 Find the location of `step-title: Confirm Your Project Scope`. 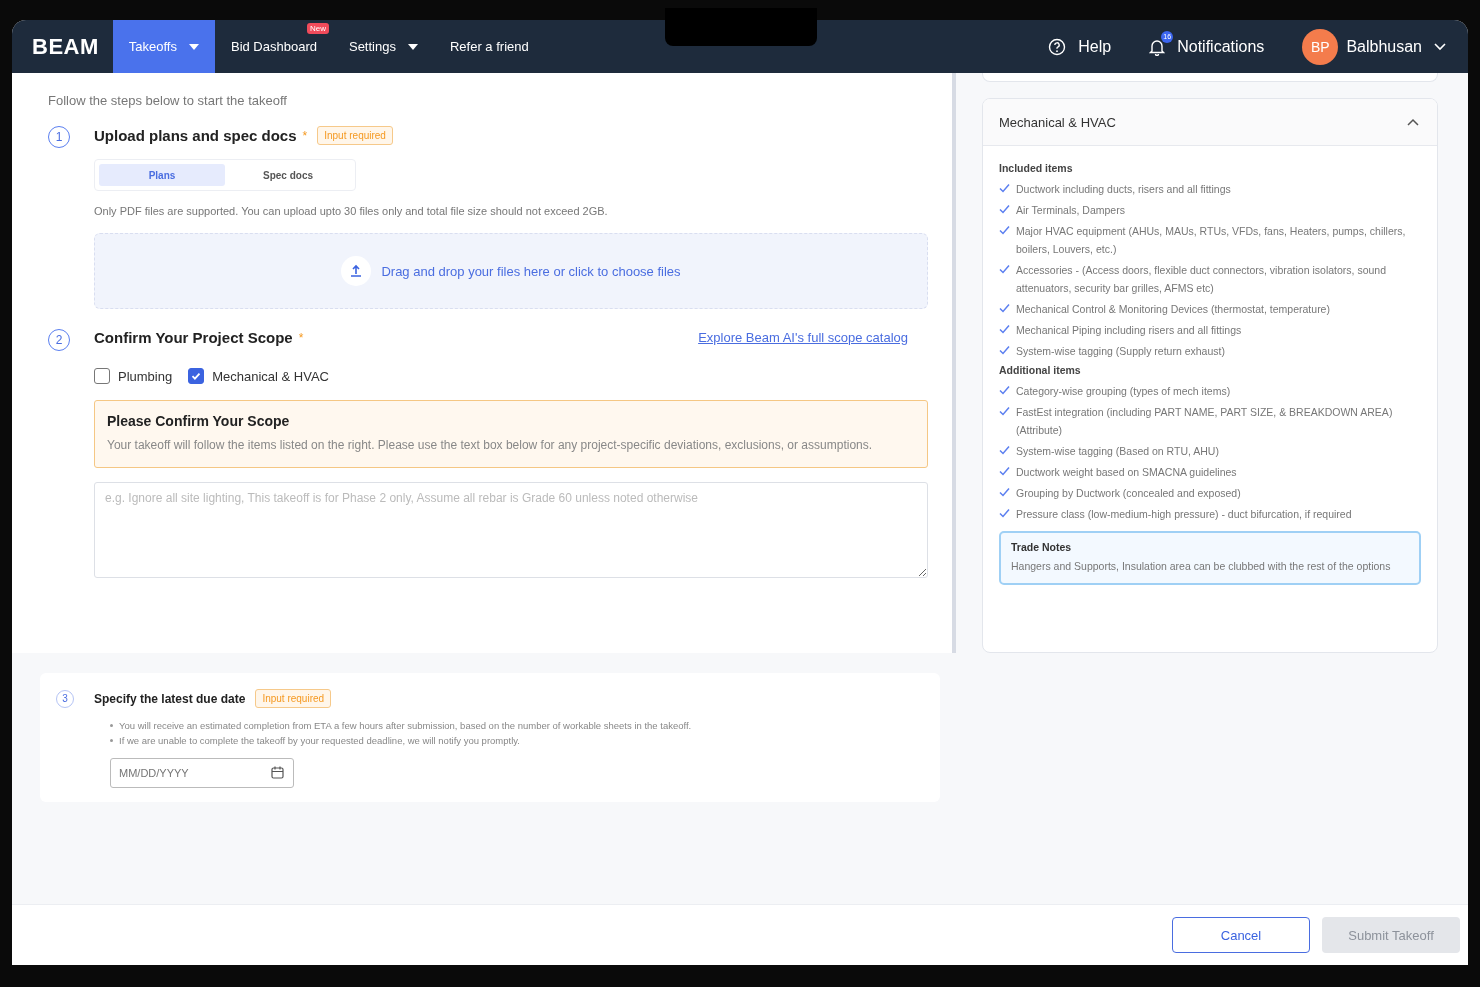

step-title: Confirm Your Project Scope is located at coordinates (193, 337).